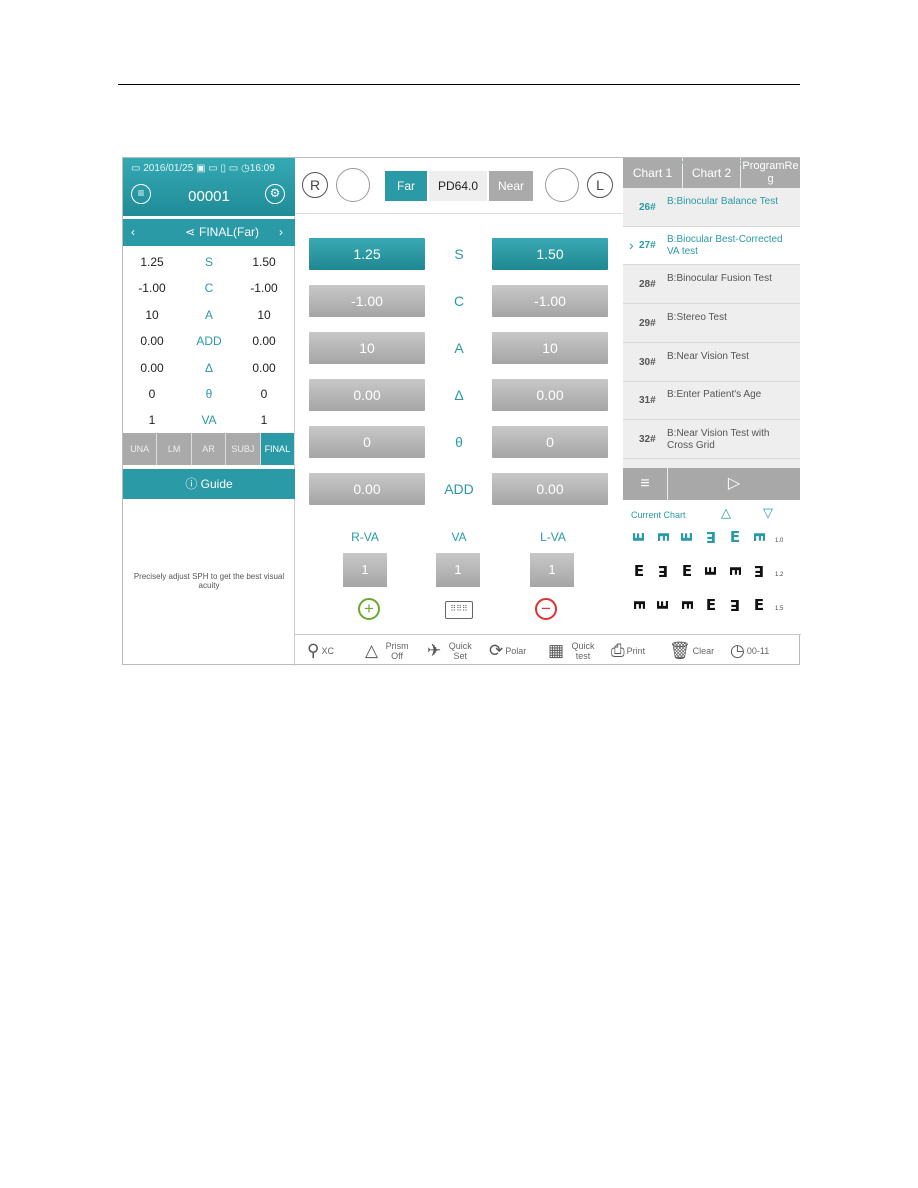 The image size is (918, 1188). I want to click on mode-tab-lm: LM, so click(174, 449).